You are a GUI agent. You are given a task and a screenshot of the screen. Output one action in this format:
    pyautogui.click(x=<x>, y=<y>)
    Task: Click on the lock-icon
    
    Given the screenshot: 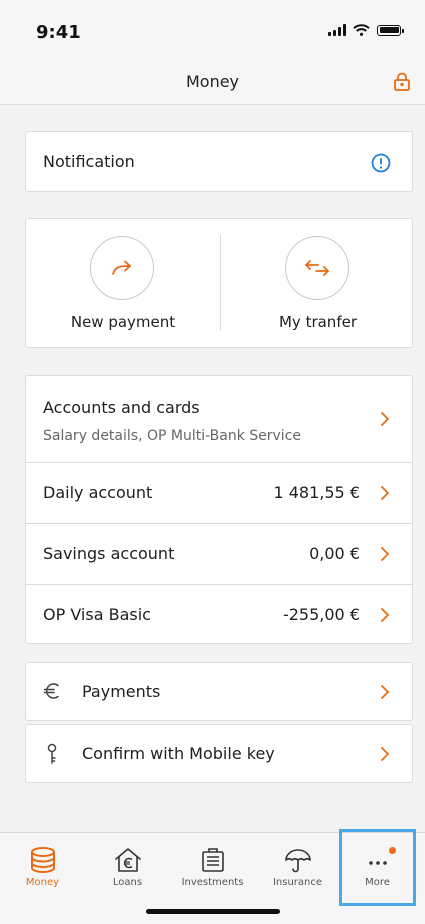 What is the action you would take?
    pyautogui.click(x=402, y=82)
    